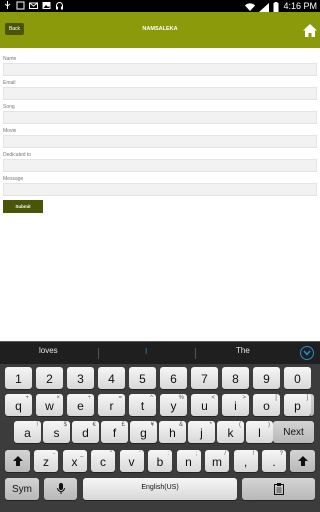 The image size is (320, 512). What do you see at coordinates (297, 378) in the screenshot?
I see `number-key-0: 0` at bounding box center [297, 378].